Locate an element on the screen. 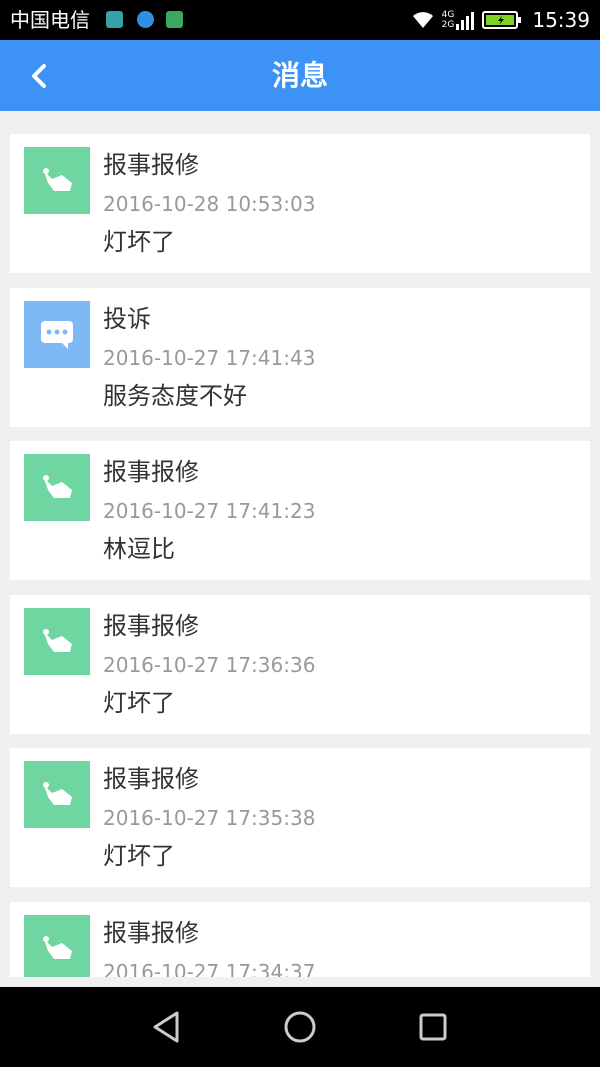  notification-grid-icon is located at coordinates (174, 19).